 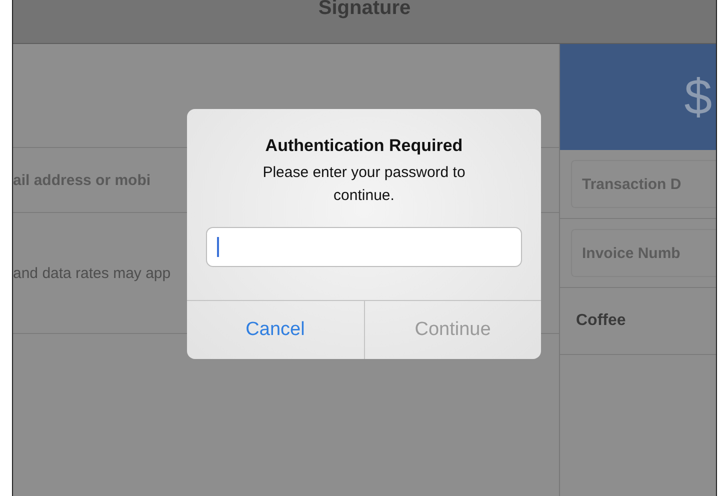 What do you see at coordinates (92, 273) in the screenshot?
I see `notice-text: and data rates may app` at bounding box center [92, 273].